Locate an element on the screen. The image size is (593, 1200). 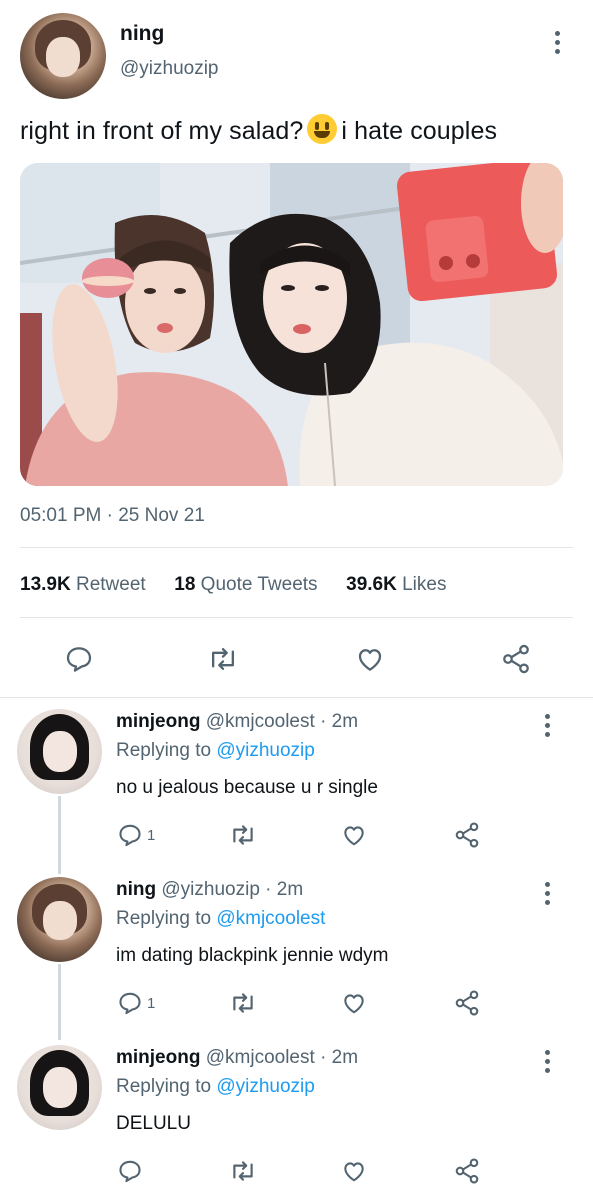
retweet-count: 13.9K is located at coordinates (45, 584).